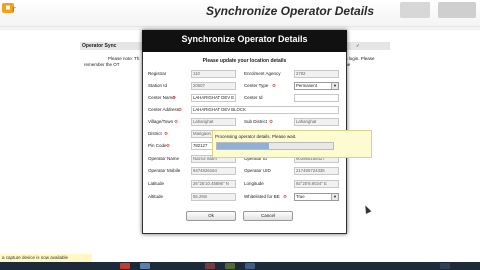 This screenshot has height=270, width=480. Describe the element at coordinates (254, 183) in the screenshot. I see `longitude-label: Longitude` at that location.